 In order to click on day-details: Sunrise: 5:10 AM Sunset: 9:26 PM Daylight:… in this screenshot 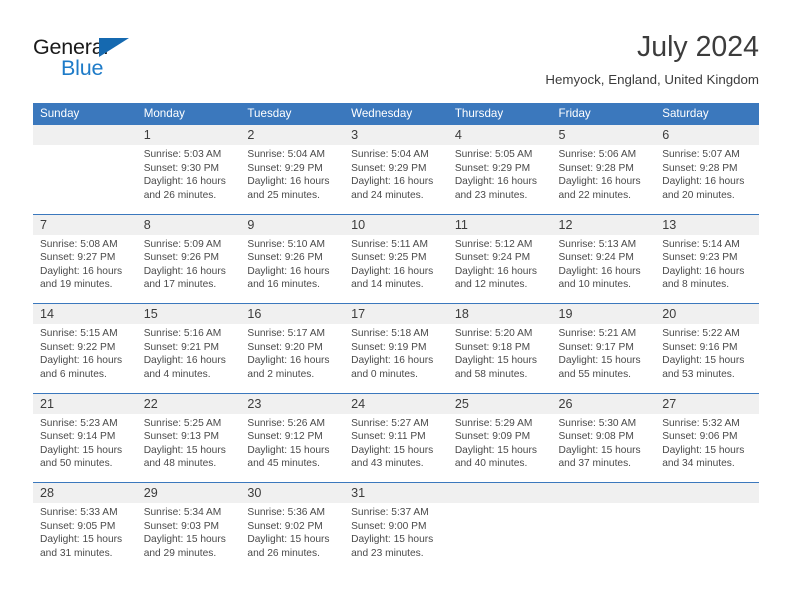, I will do `click(294, 263)`.